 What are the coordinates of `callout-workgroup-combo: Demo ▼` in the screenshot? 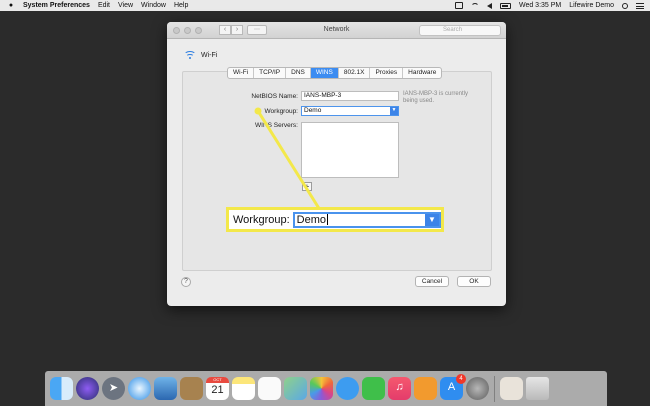 It's located at (366, 219).